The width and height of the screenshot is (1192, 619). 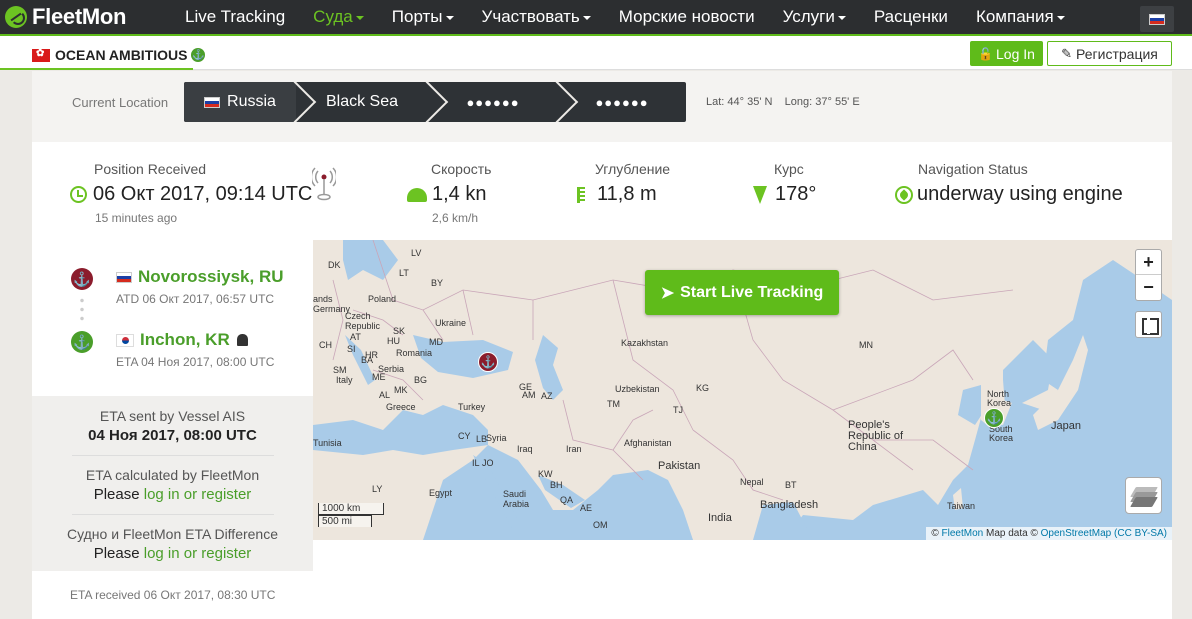 What do you see at coordinates (435, 102) in the screenshot?
I see `location-breadcrumb: Russia Black Sea ●●●●●● ●●●●●●` at bounding box center [435, 102].